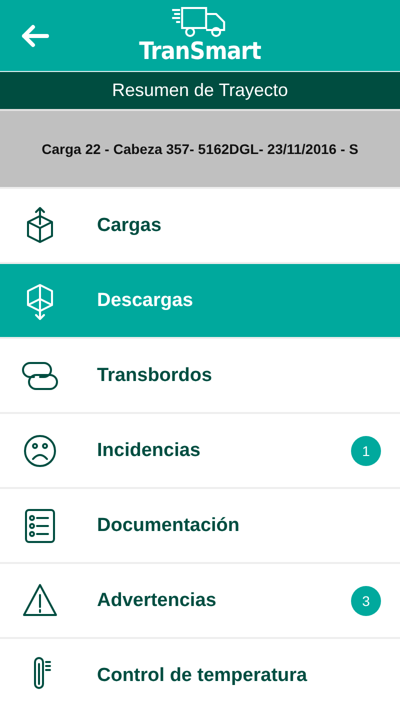  I want to click on menu-label: Documentación, so click(169, 525).